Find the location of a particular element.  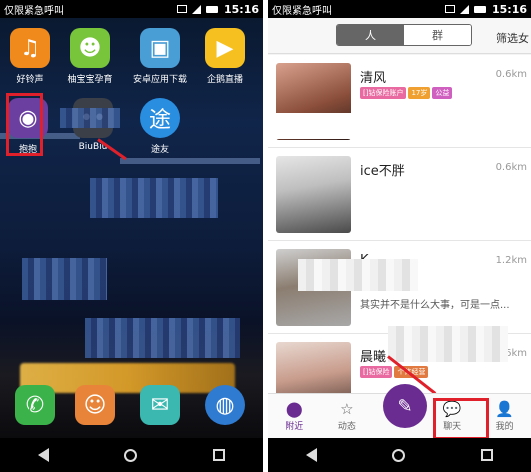

app-label: 好铃声 is located at coordinates (30, 80).